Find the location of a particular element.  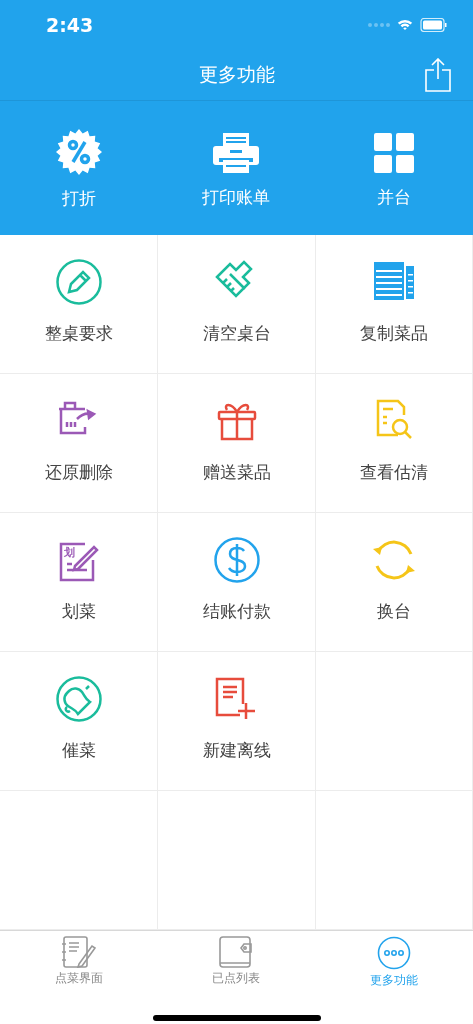

function-tile: 结账付款 is located at coordinates (237, 582).